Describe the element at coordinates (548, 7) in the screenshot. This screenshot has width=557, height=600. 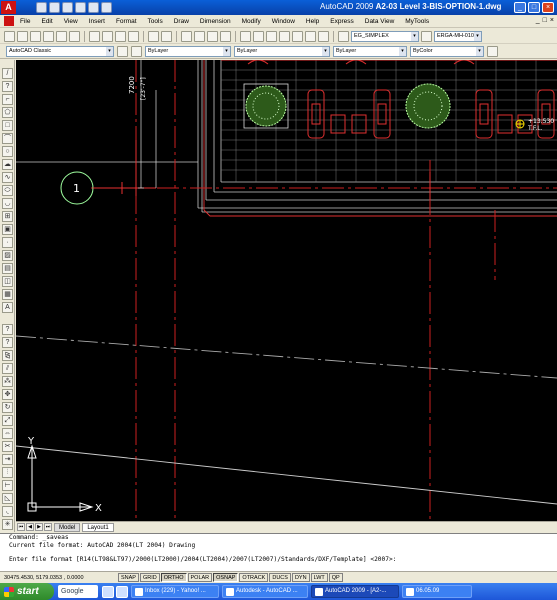
I see `close-button: ×` at that location.